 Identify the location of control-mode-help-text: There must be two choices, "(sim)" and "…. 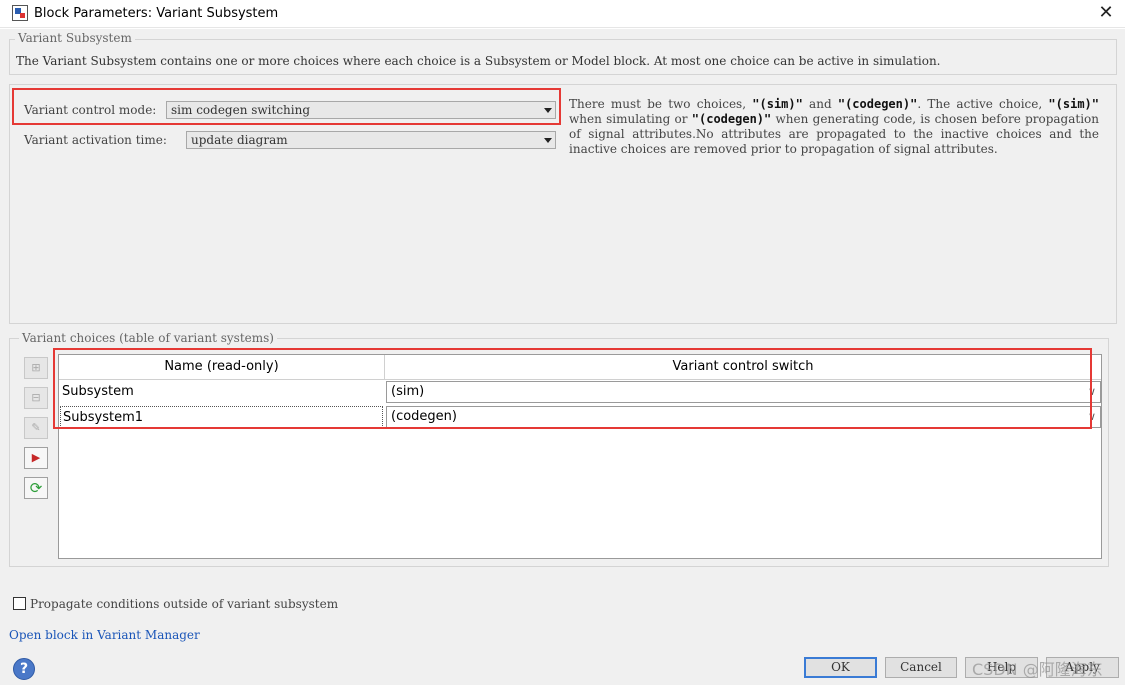
(834, 126).